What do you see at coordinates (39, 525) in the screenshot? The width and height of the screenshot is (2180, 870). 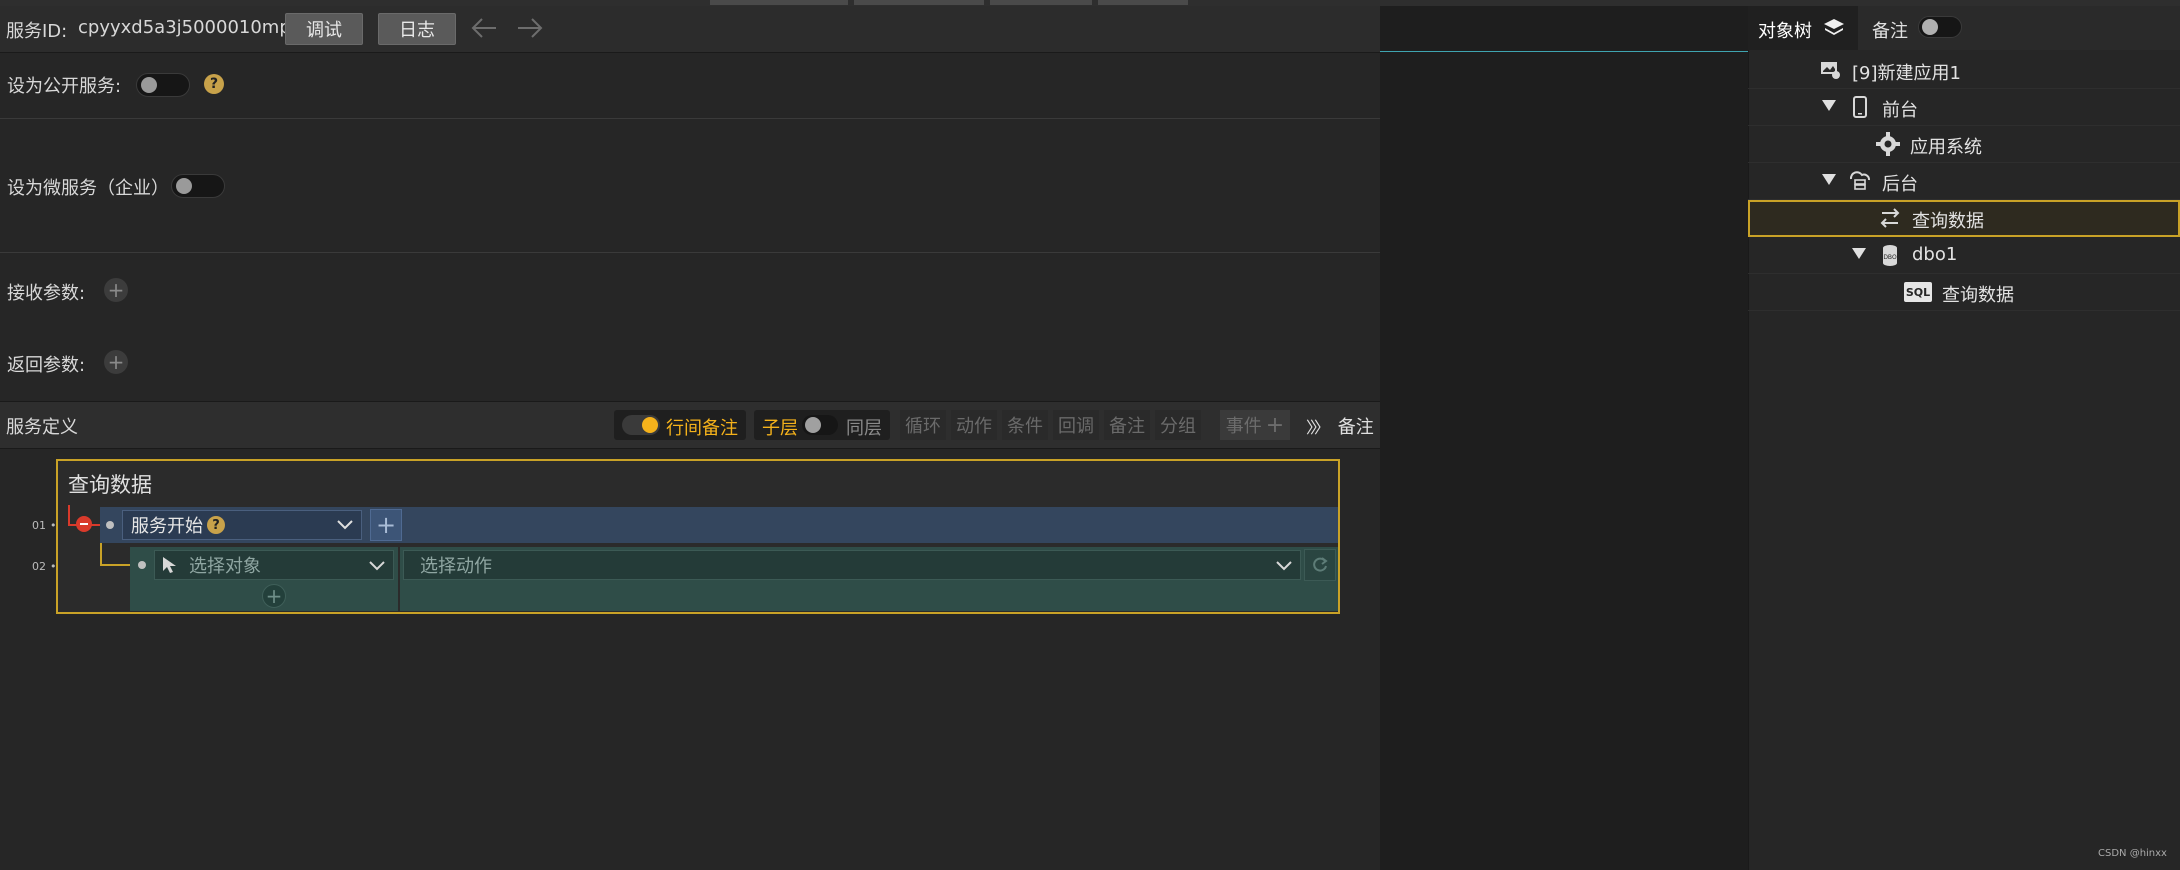 I see `line-number: 01` at bounding box center [39, 525].